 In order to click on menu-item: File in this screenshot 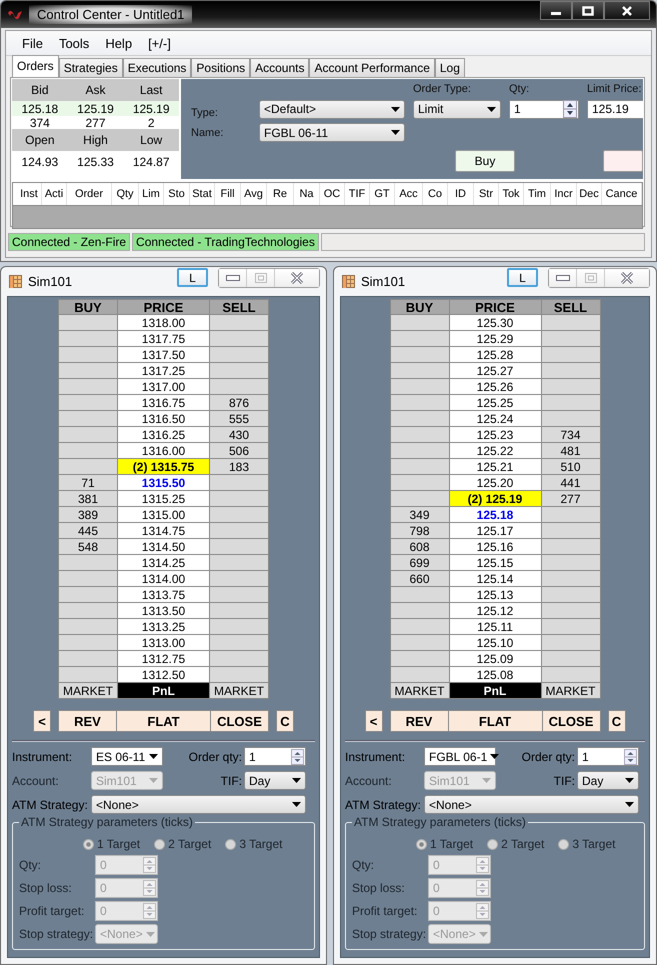, I will do `click(32, 43)`.